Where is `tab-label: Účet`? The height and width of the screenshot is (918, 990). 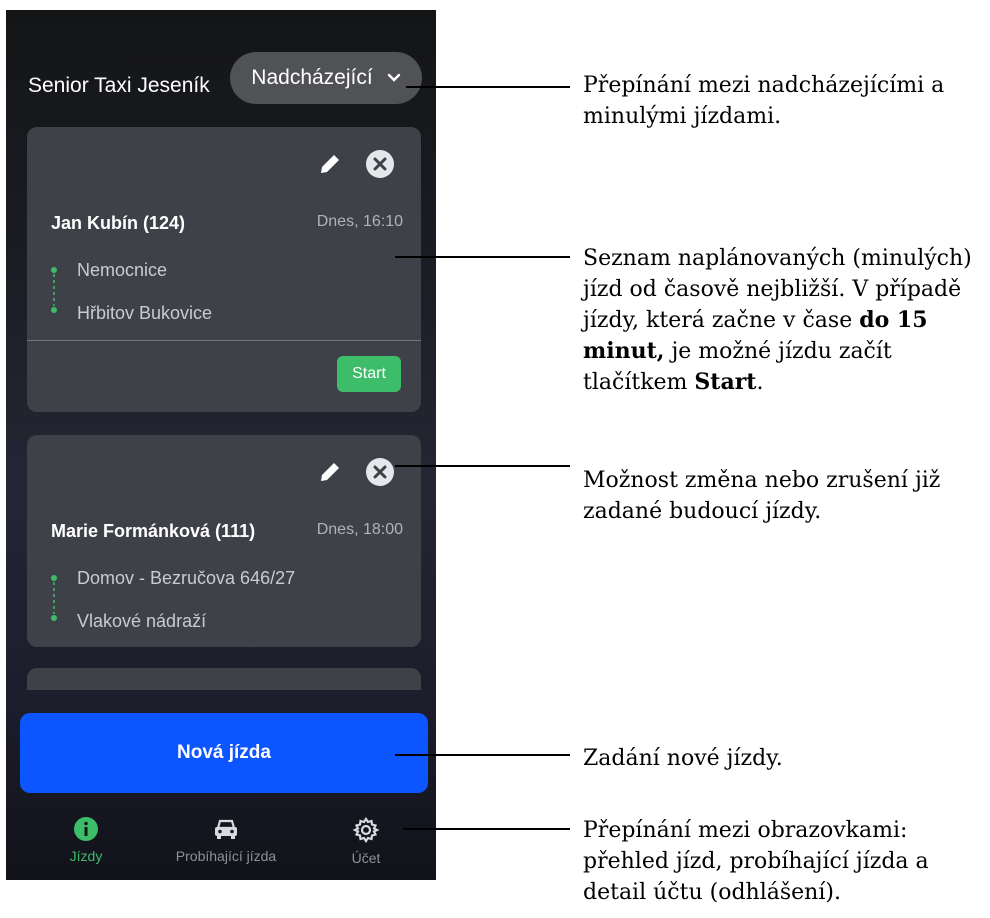 tab-label: Účet is located at coordinates (366, 858).